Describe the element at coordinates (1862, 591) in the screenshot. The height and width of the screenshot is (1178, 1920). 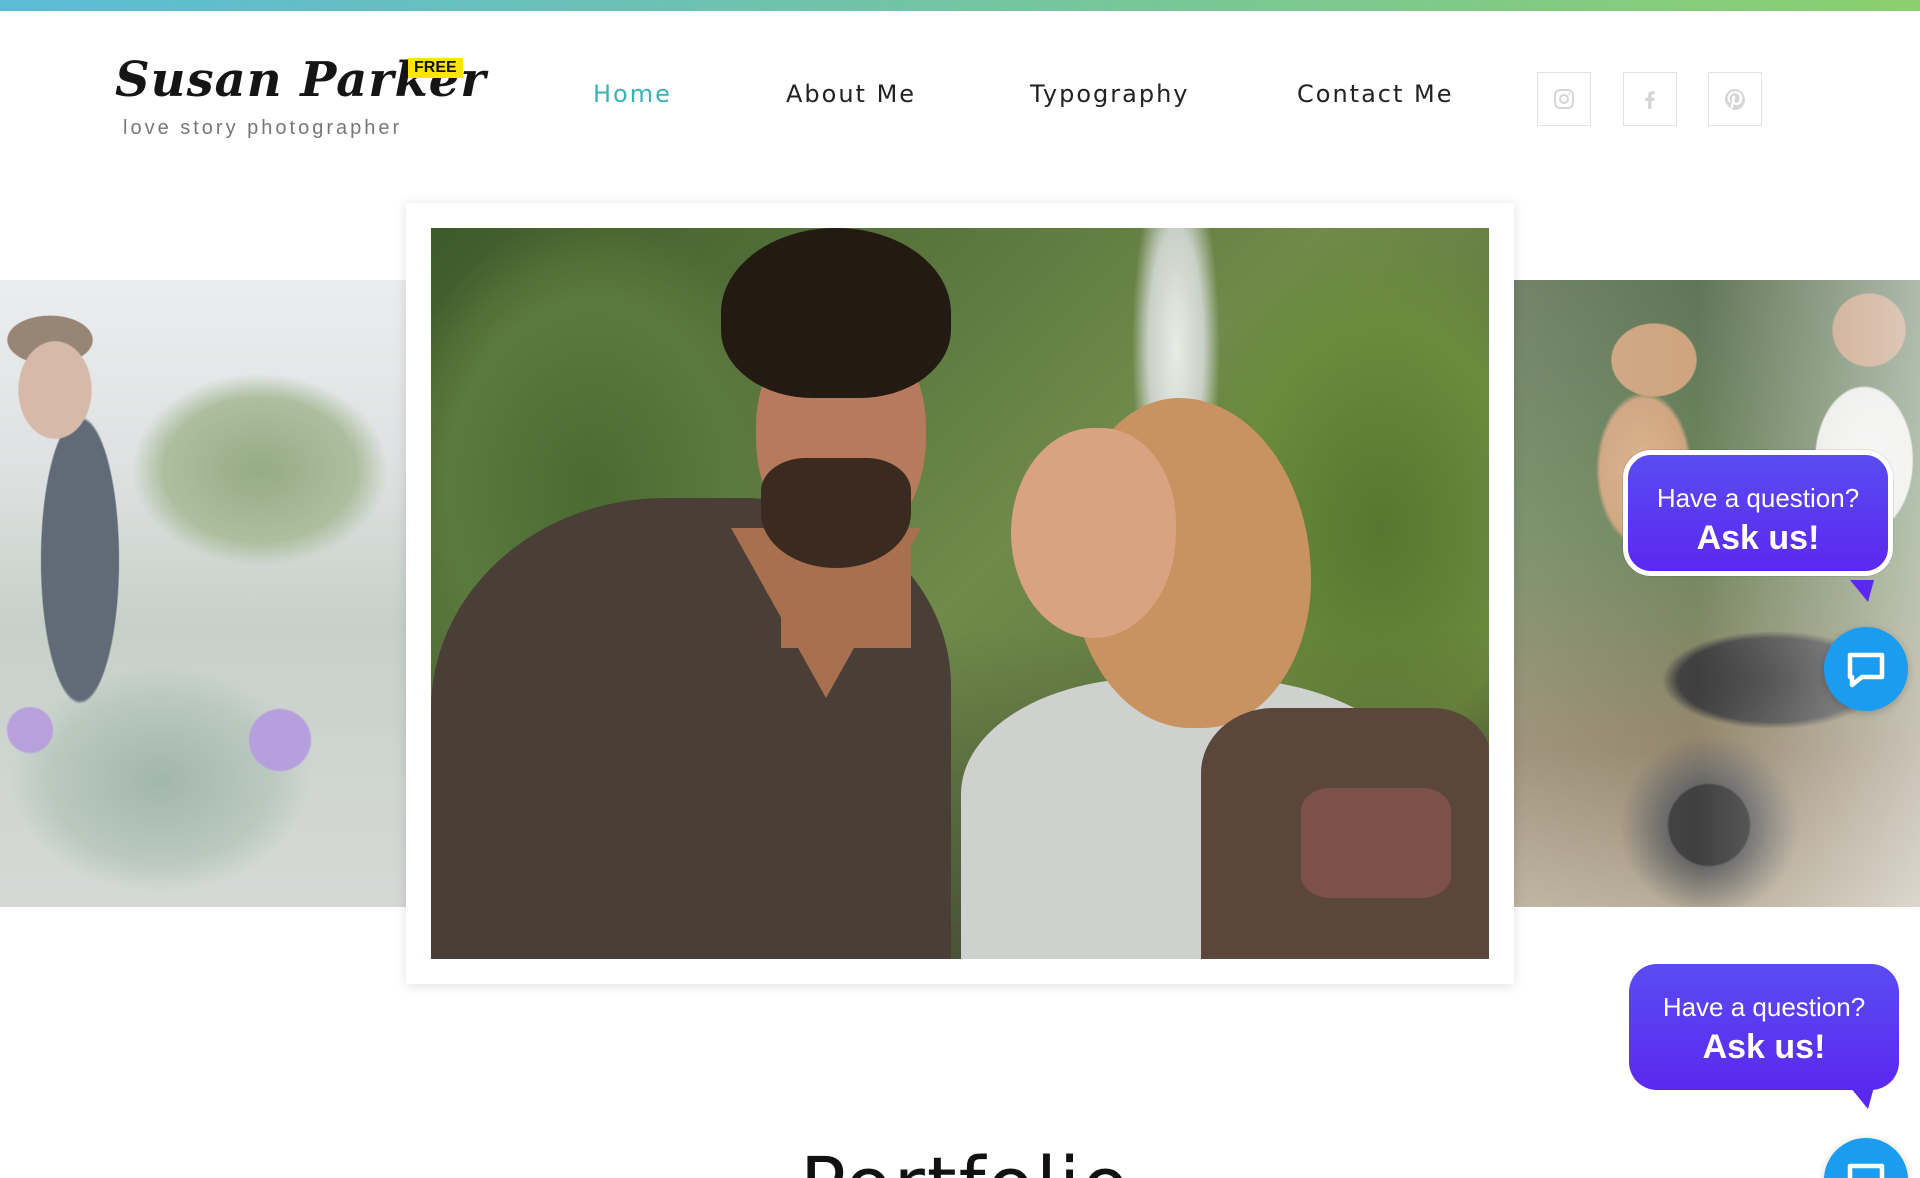
I see `chat-bubble-tail` at that location.